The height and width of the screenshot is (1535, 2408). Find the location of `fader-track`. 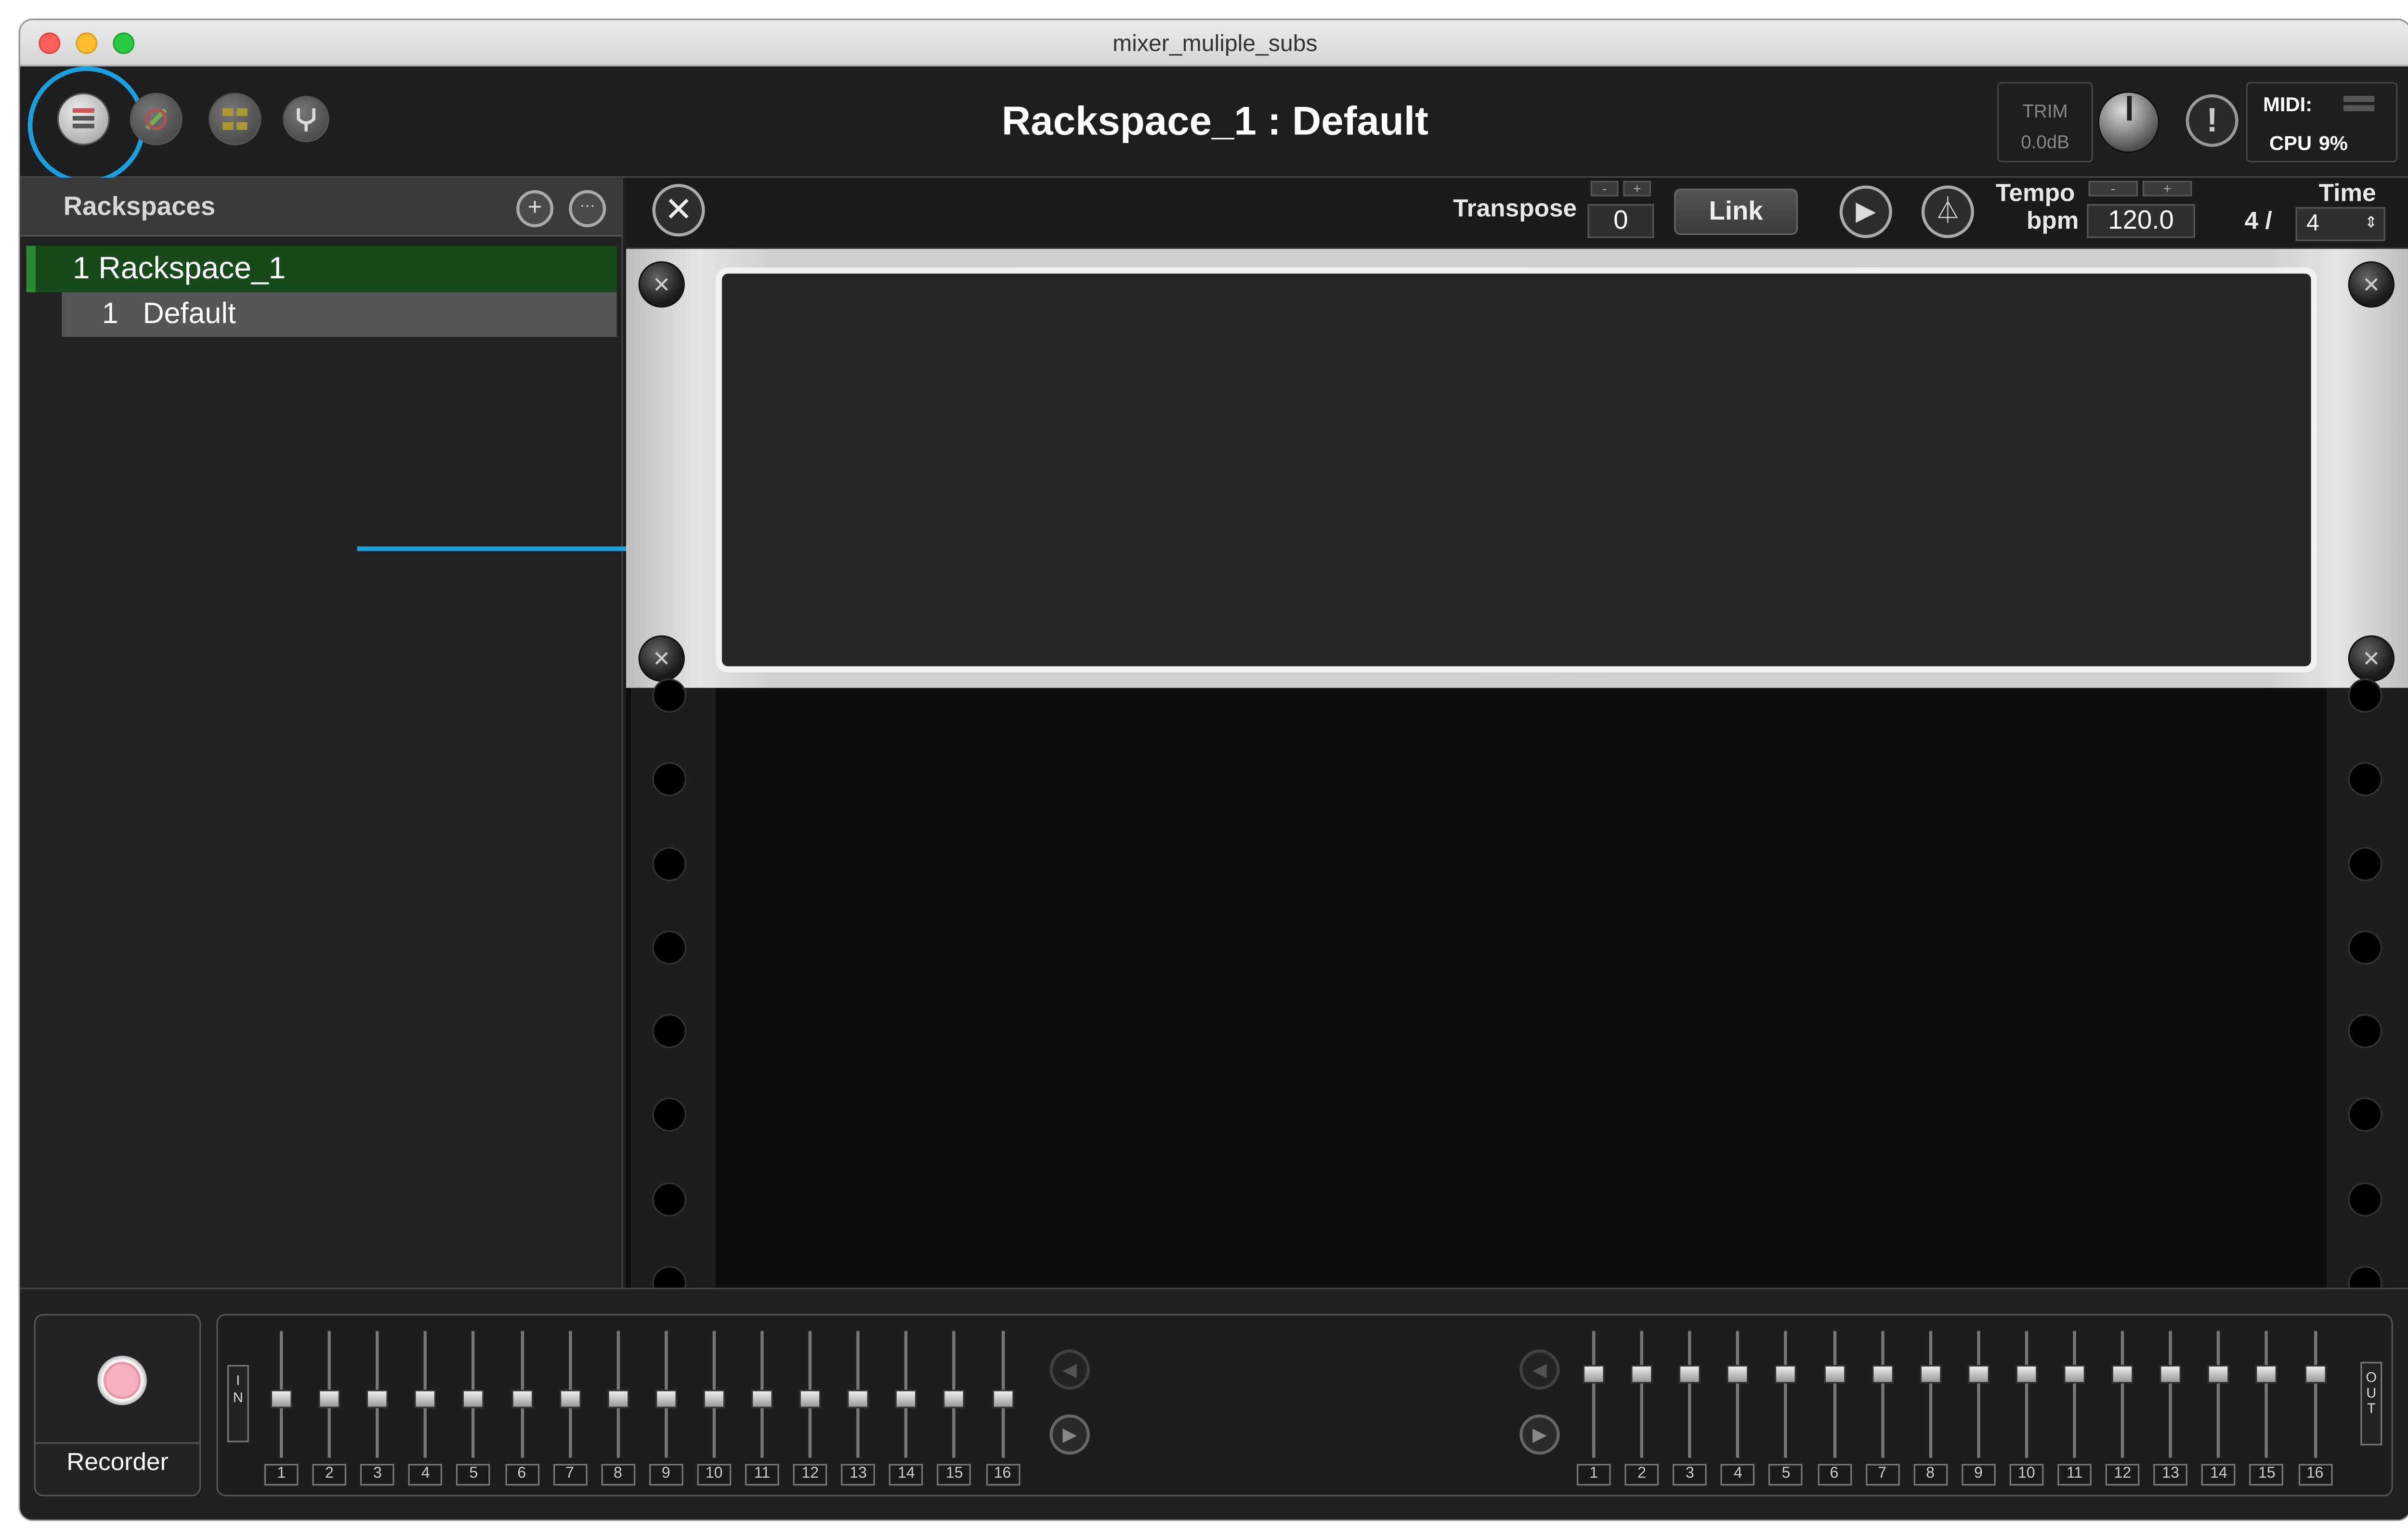

fader-track is located at coordinates (2074, 1394).